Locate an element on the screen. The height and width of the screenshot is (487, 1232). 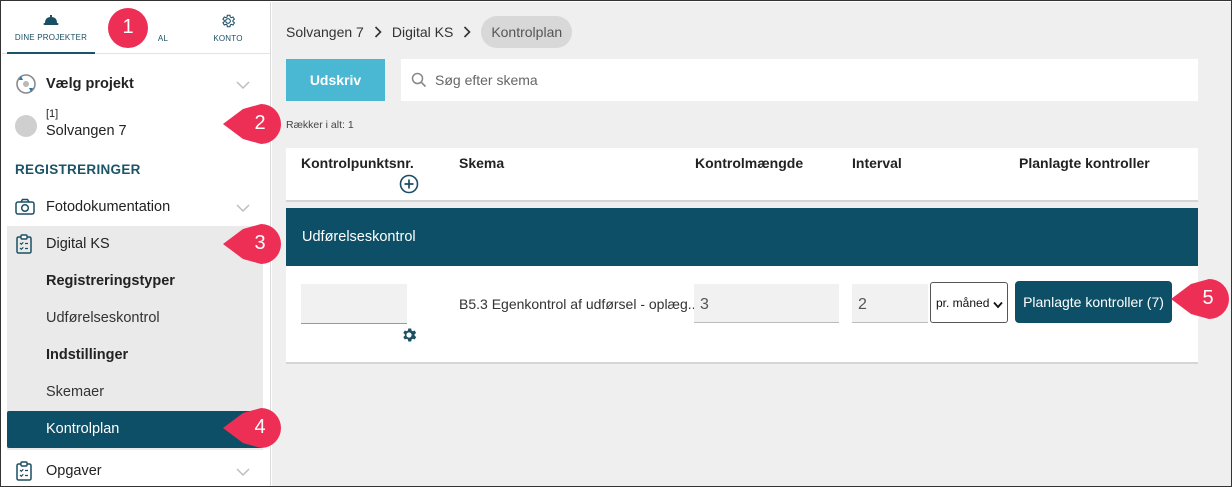
sidebar-item-fotodokumentation: Fotodokumentation is located at coordinates (136, 207).